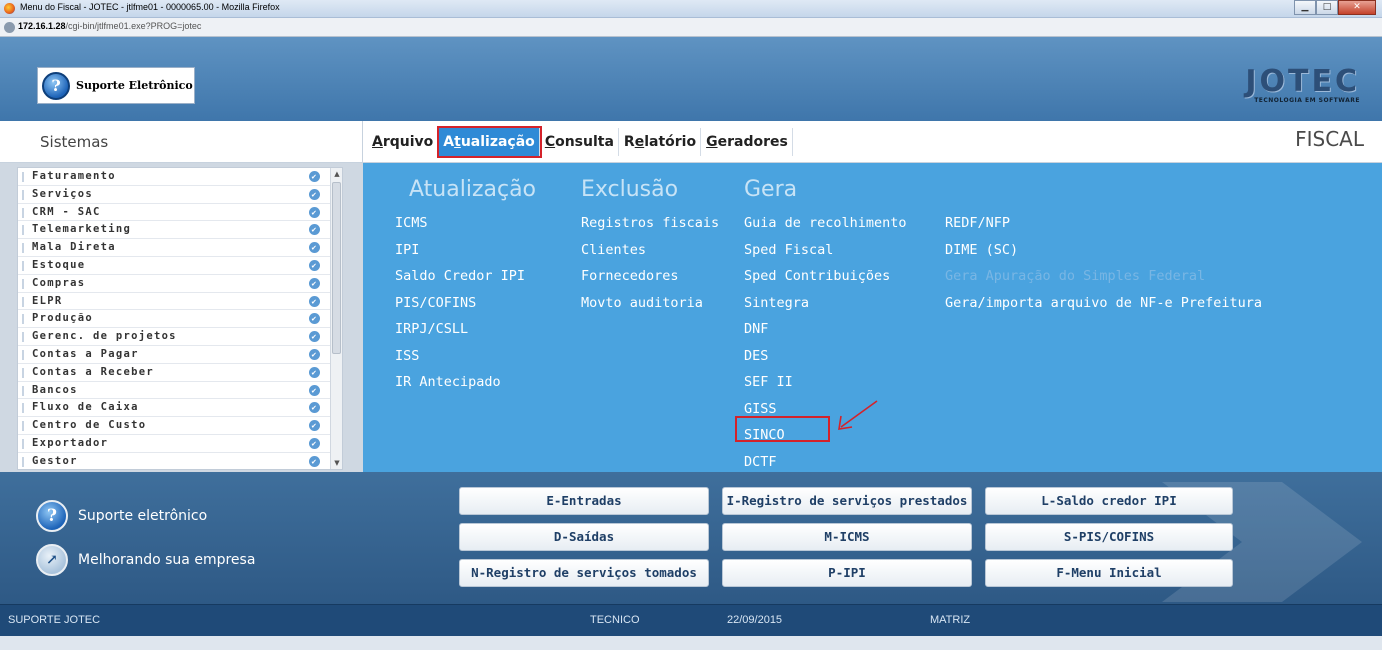  I want to click on sidebar-item: ELPR ✔, so click(180, 302).